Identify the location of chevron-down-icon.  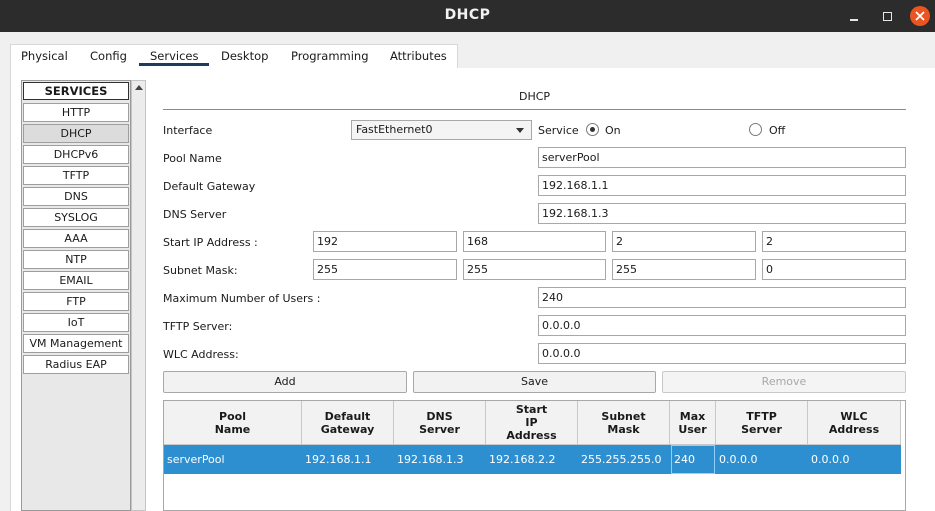
(520, 130).